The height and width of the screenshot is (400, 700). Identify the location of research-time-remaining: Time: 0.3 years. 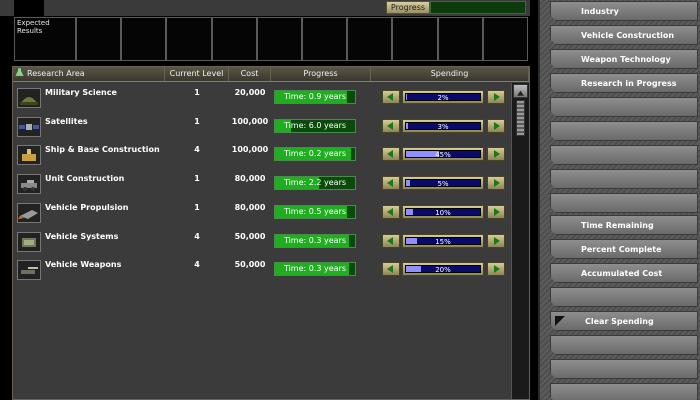
(315, 269).